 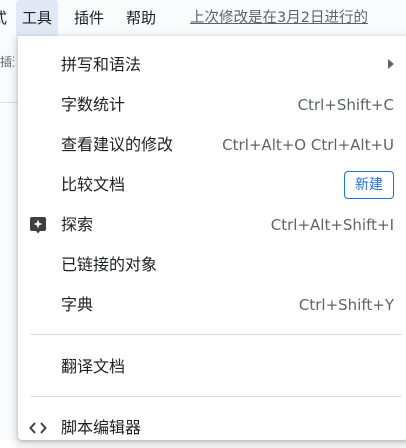 I want to click on menu-item-dictionary: 字典 Ctrl+Shift+Y, so click(x=212, y=305).